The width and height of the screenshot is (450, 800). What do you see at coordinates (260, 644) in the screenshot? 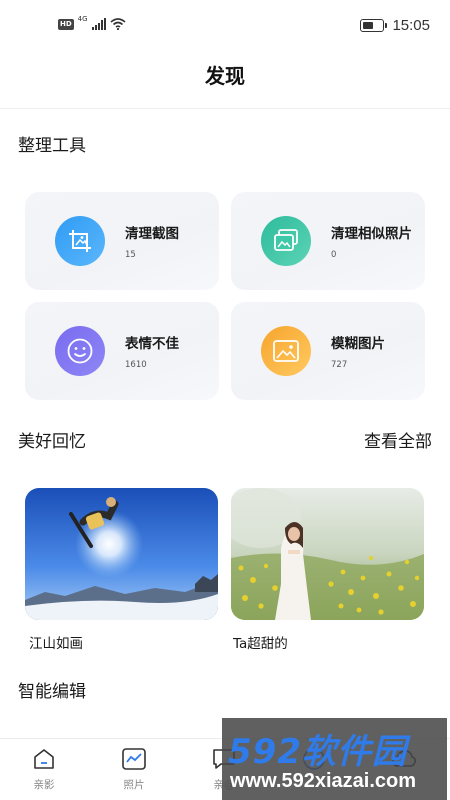
I see `memory-caption: Ta超甜的` at bounding box center [260, 644].